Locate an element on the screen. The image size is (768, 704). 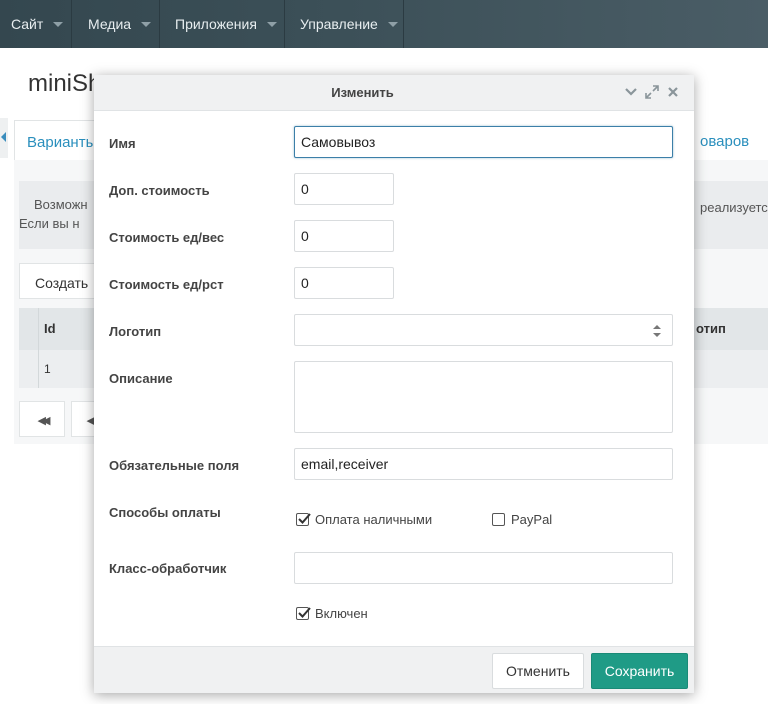
cell-id: 1 is located at coordinates (47, 369).